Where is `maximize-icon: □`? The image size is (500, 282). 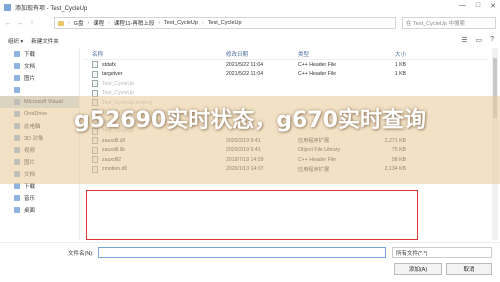
maximize-icon: □ is located at coordinates (478, 6).